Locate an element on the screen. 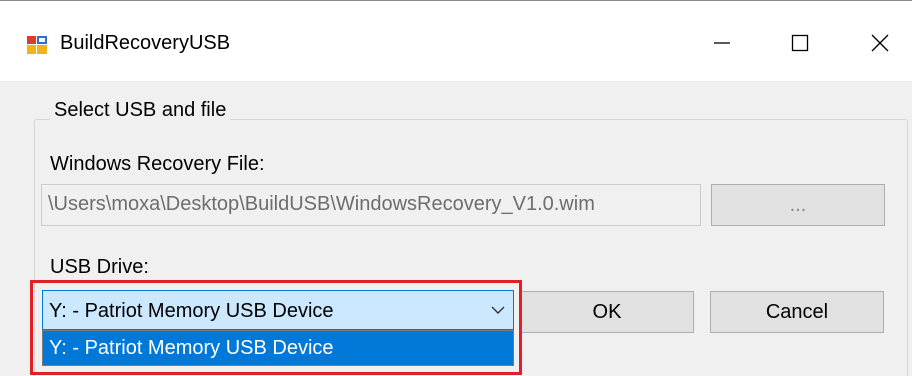 Image resolution: width=912 pixels, height=376 pixels. chevron-down-icon is located at coordinates (498, 310).